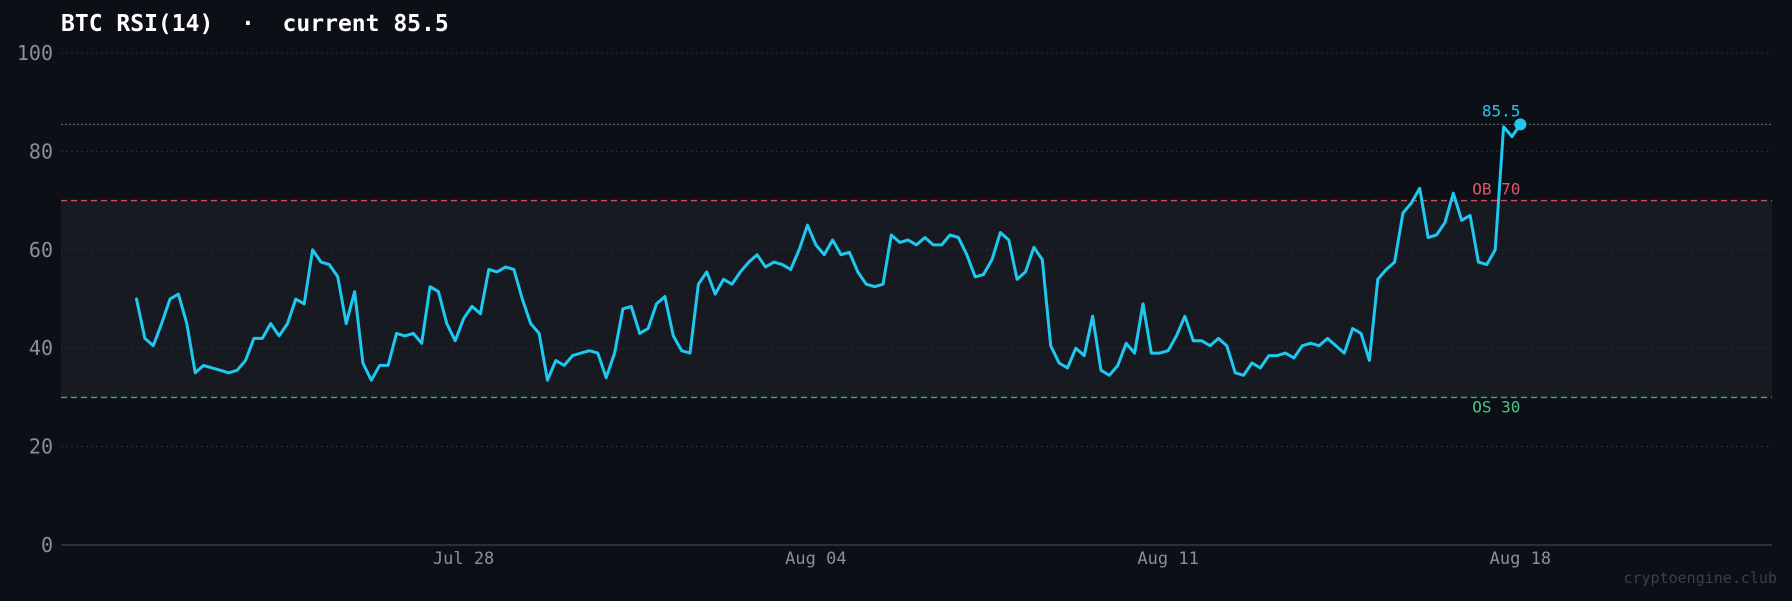 Image resolution: width=1792 pixels, height=601 pixels. What do you see at coordinates (35, 299) in the screenshot?
I see `y-axis: 0 20 40 60 80 100` at bounding box center [35, 299].